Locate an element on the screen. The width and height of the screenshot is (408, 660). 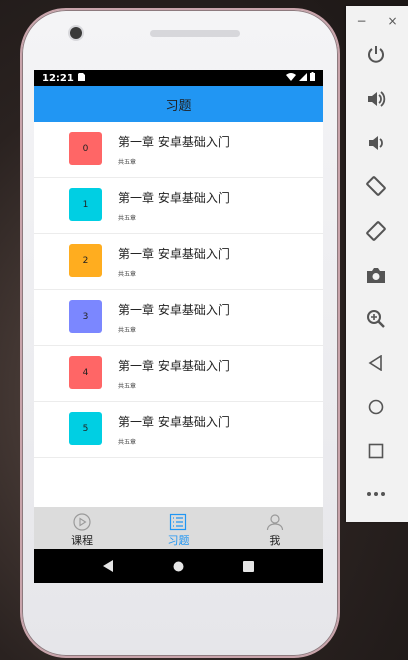
battery-icon is located at coordinates (312, 78).